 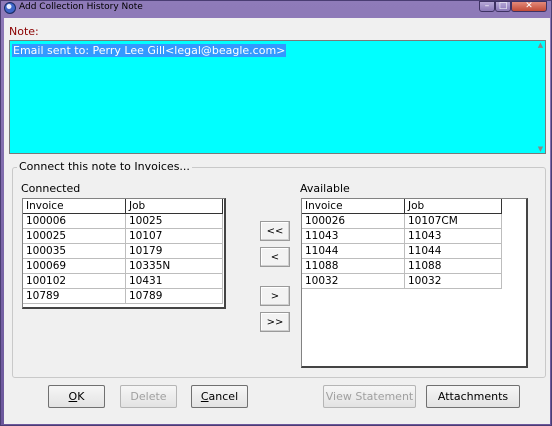 I want to click on invoice-cell: 100006, so click(x=74, y=221).